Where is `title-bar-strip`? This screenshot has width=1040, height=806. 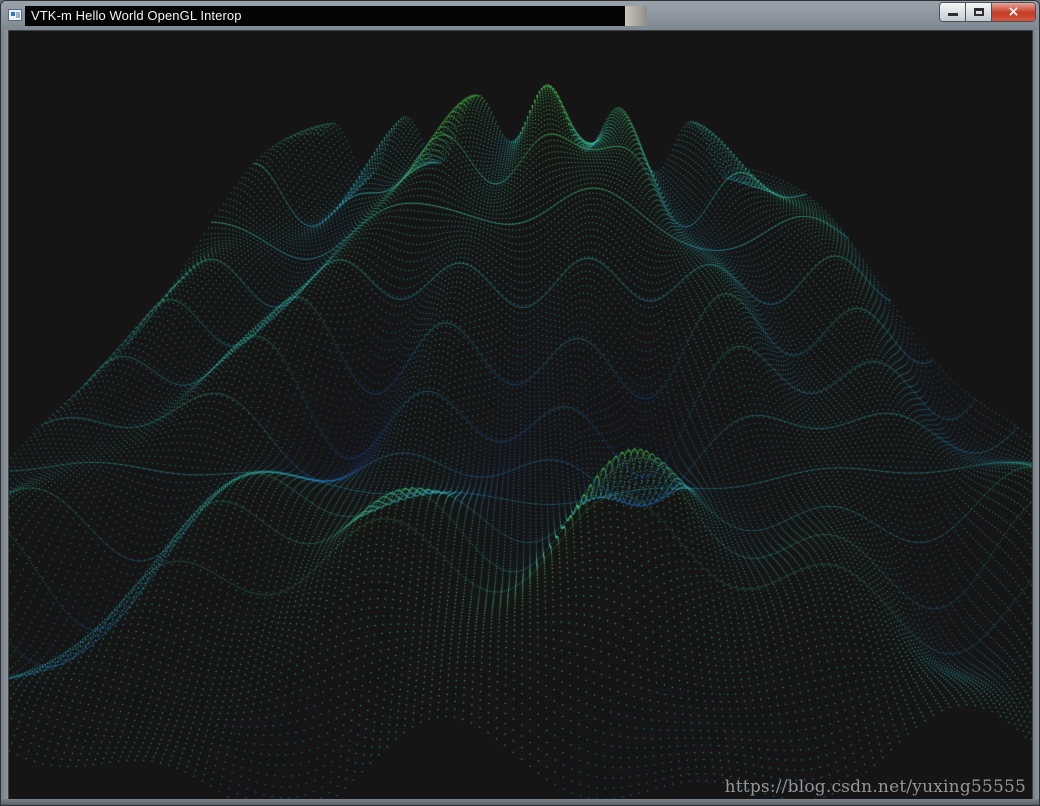 title-bar-strip is located at coordinates (636, 16).